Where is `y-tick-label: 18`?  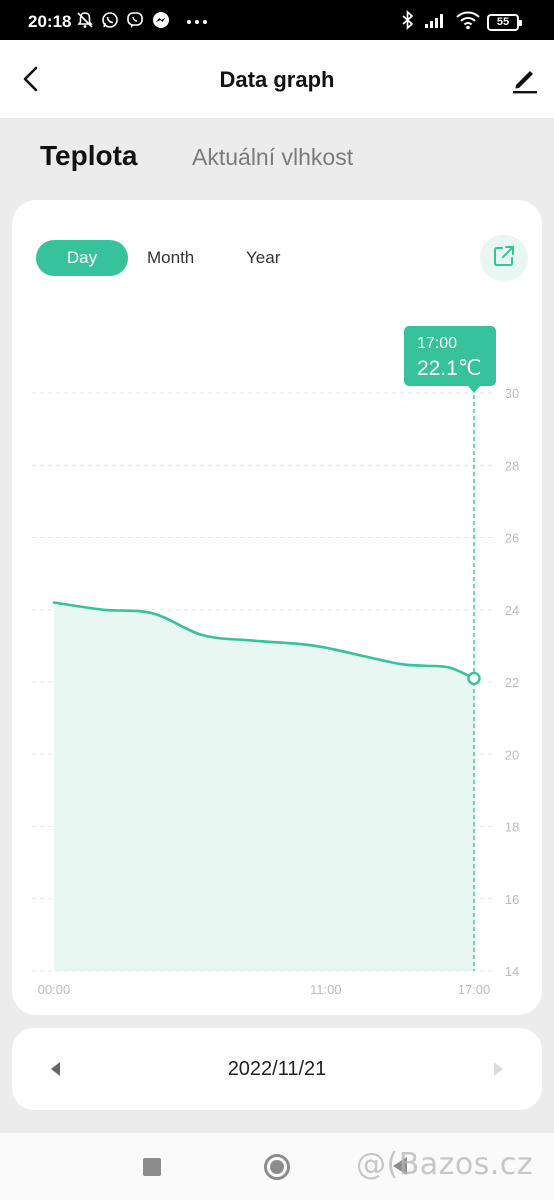 y-tick-label: 18 is located at coordinates (512, 827).